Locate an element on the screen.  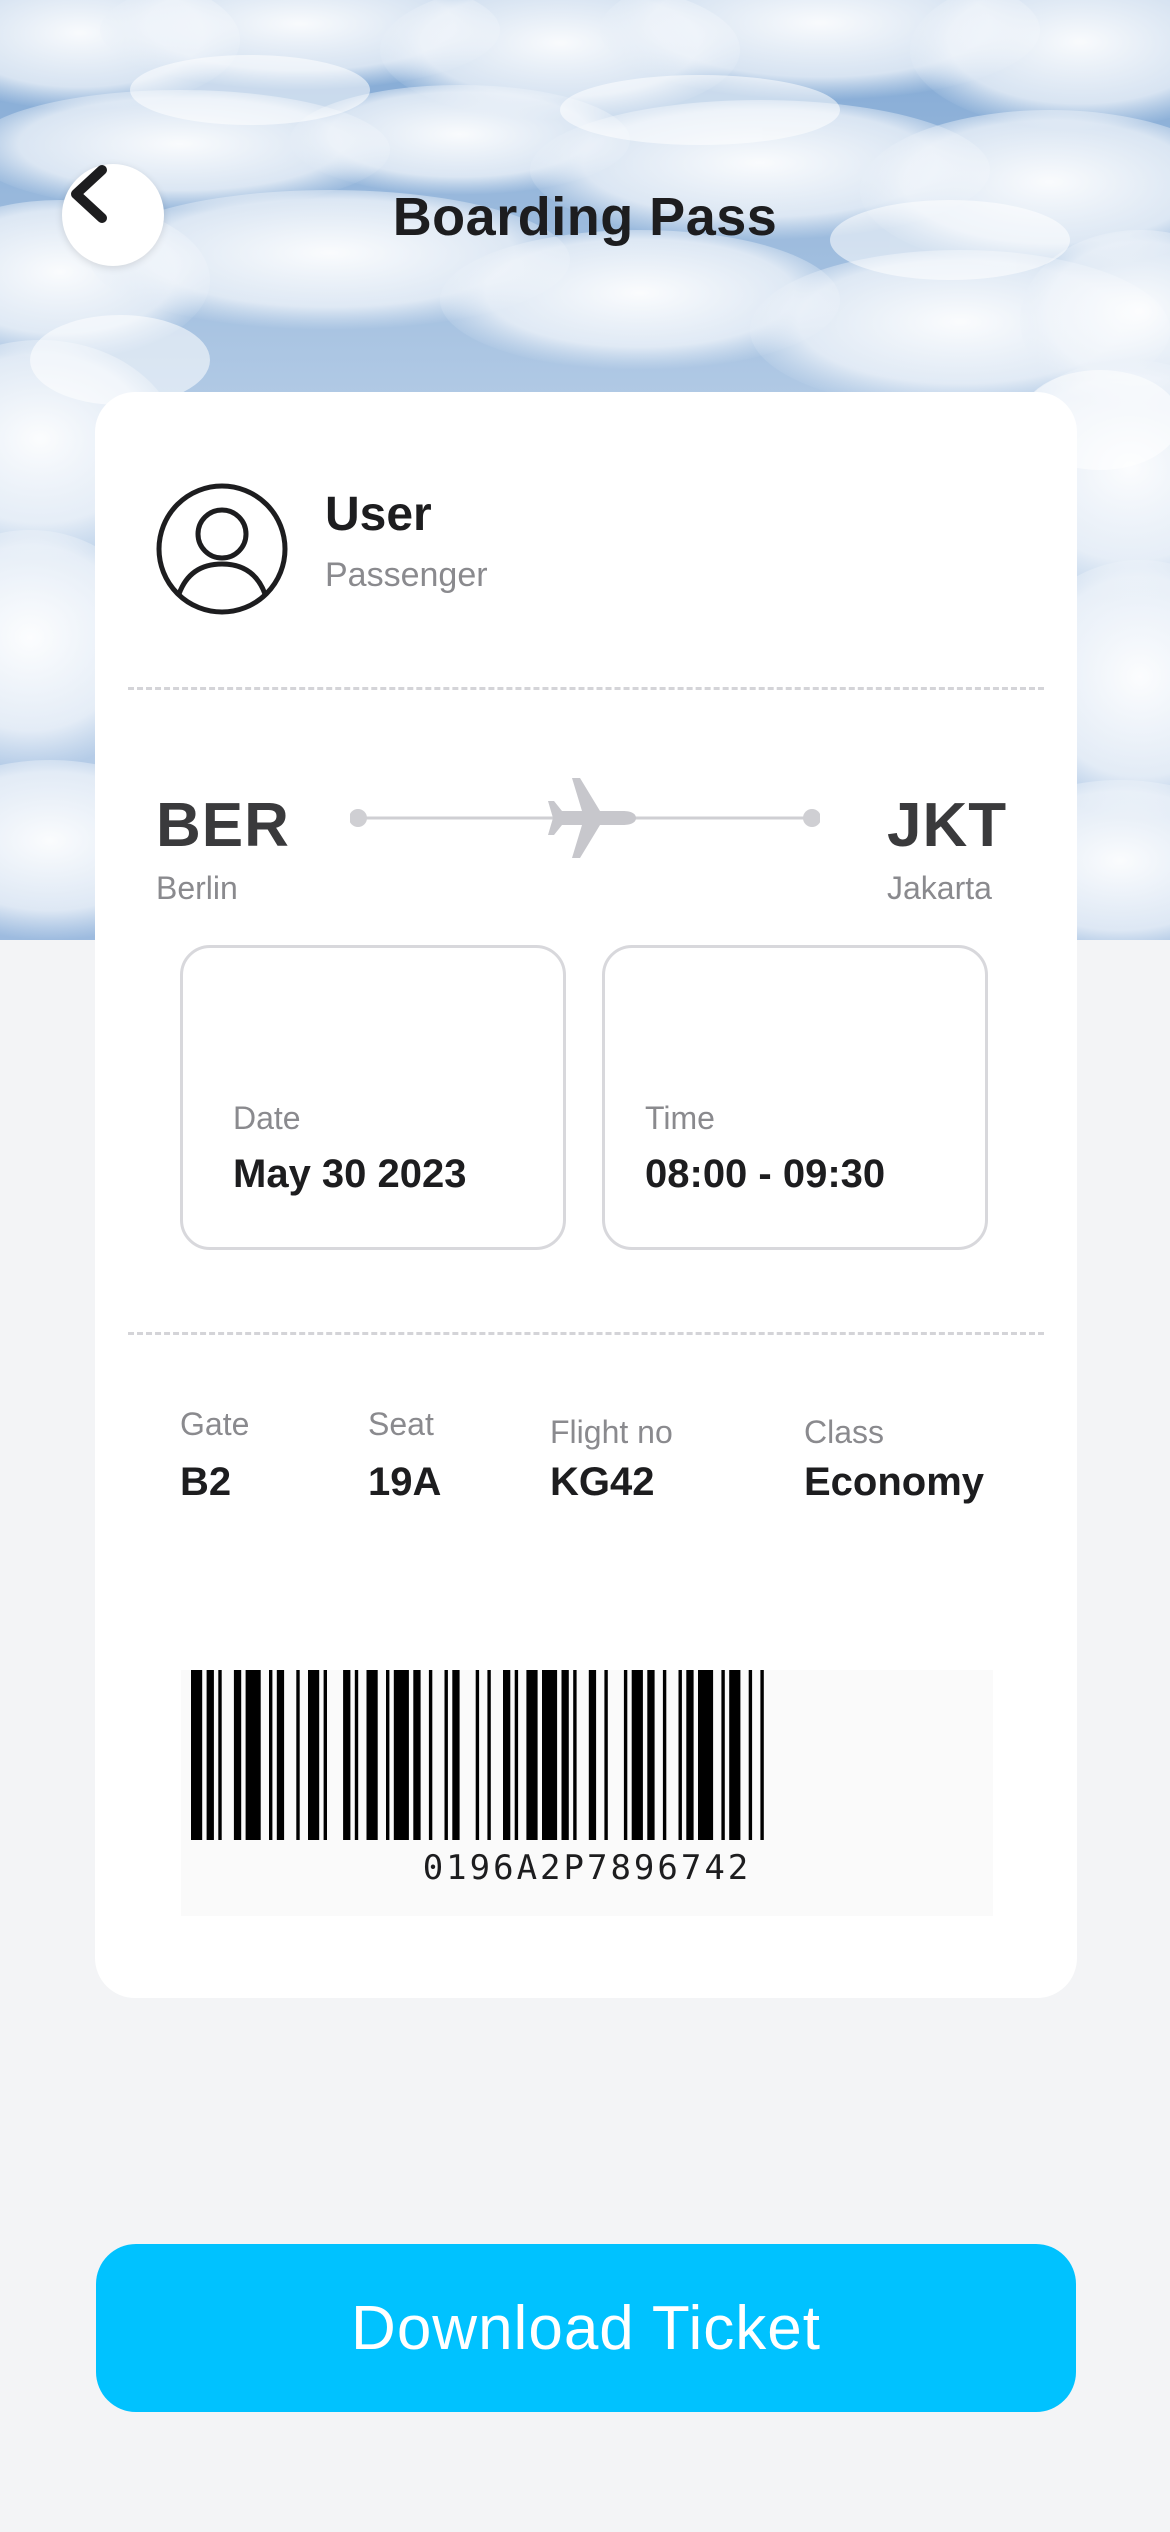
origin-code: BER is located at coordinates (223, 825).